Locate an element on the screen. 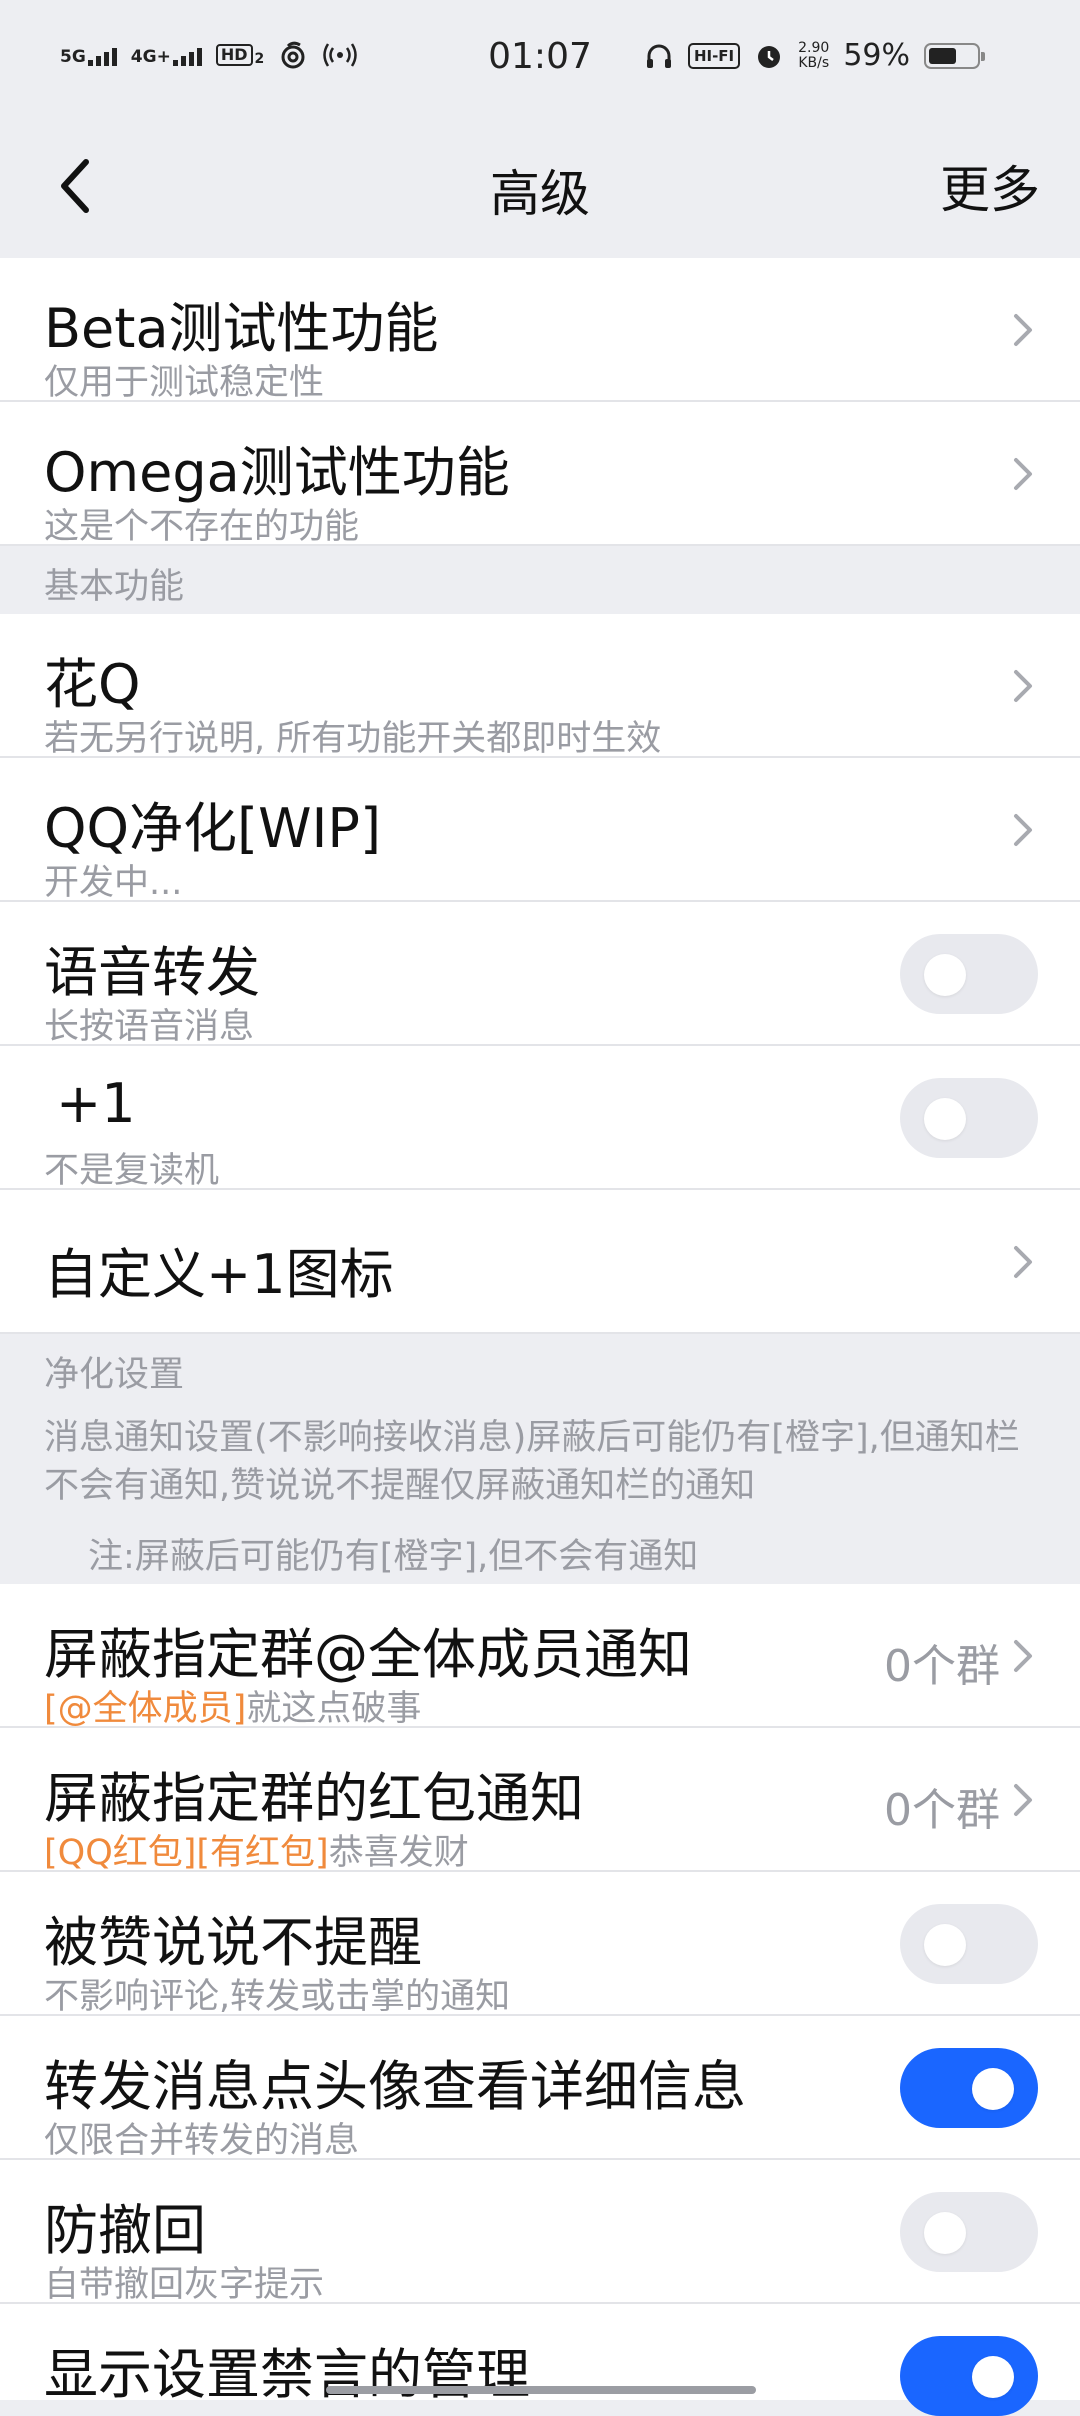  headphones-icon is located at coordinates (658, 56).